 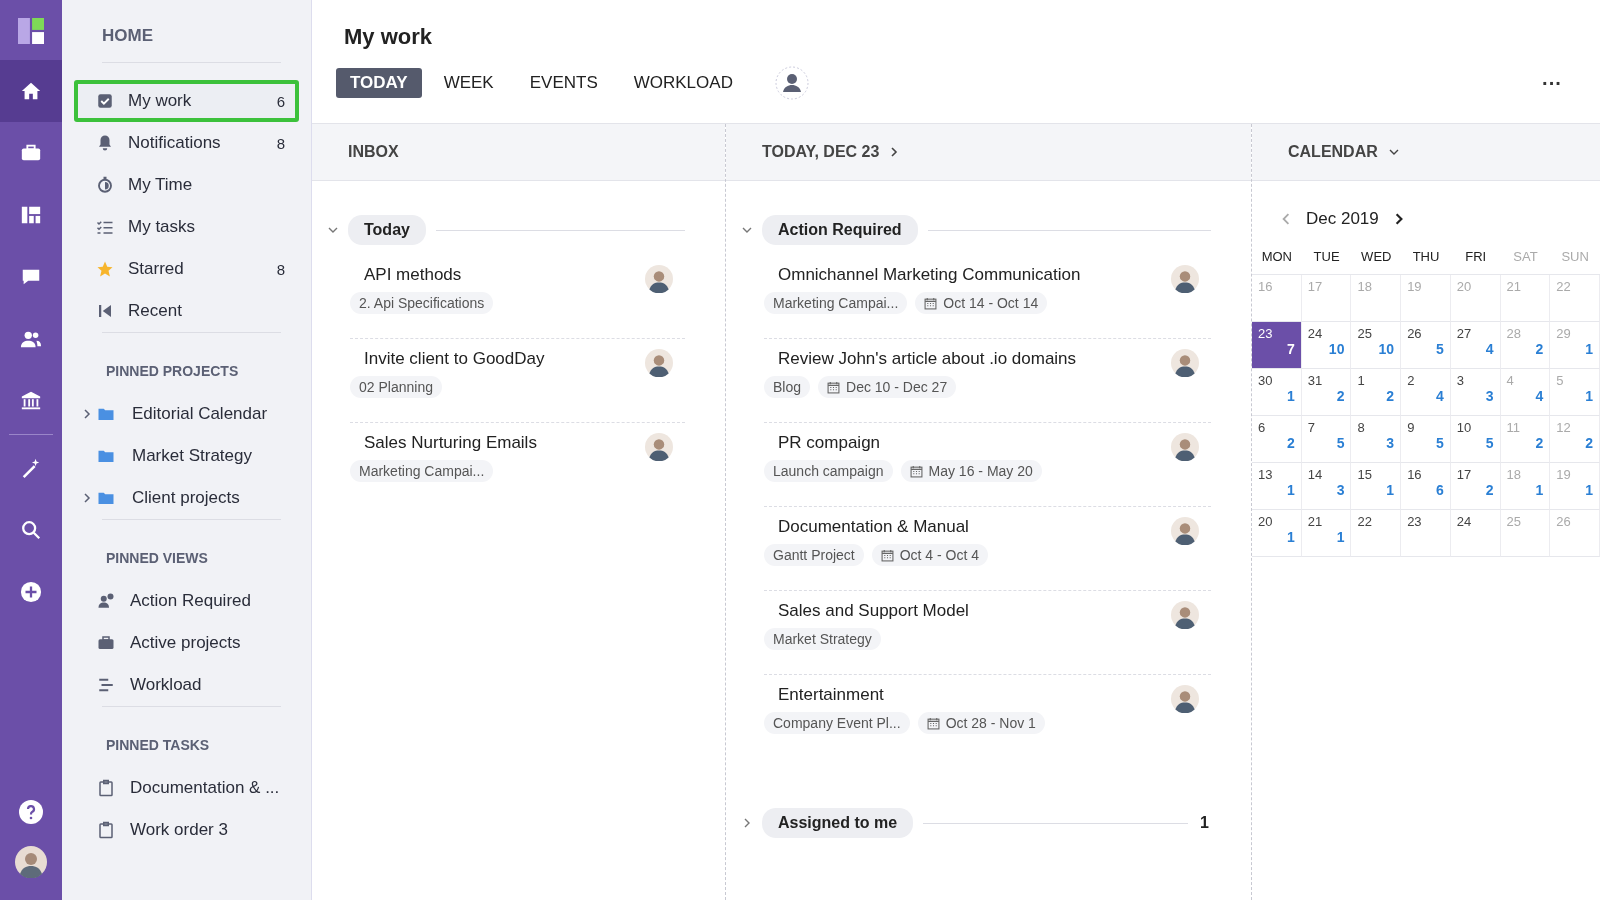 What do you see at coordinates (814, 555) in the screenshot?
I see `project-tag: Gantt Project` at bounding box center [814, 555].